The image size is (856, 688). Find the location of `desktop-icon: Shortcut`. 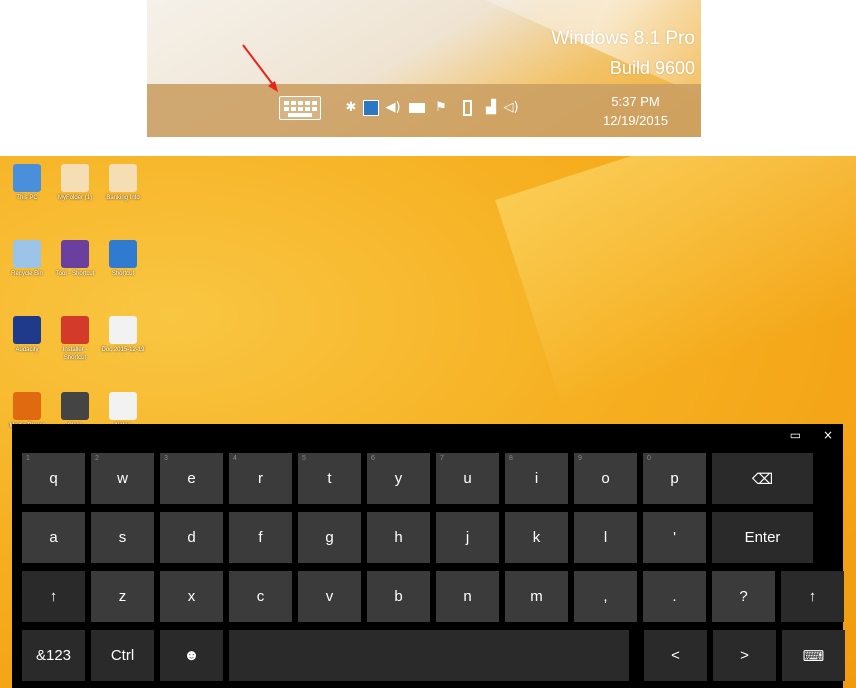

desktop-icon: Shortcut is located at coordinates (123, 259).